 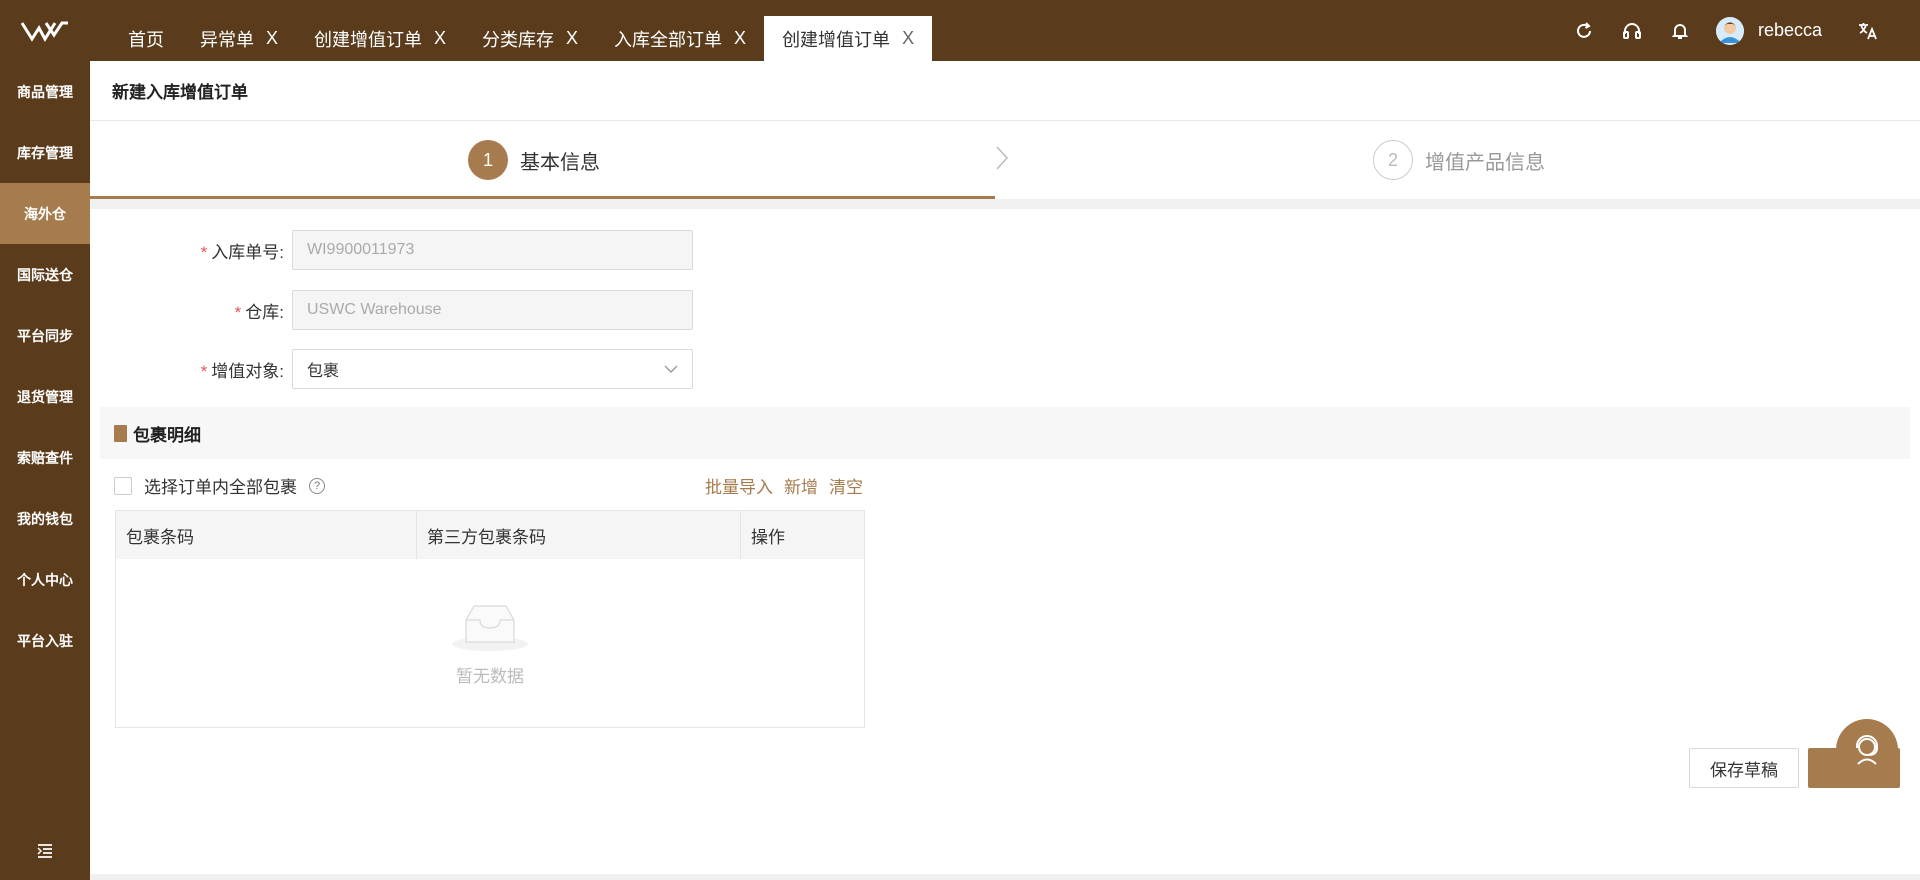 What do you see at coordinates (668, 39) in the screenshot?
I see `tab-label: 入库全部订单` at bounding box center [668, 39].